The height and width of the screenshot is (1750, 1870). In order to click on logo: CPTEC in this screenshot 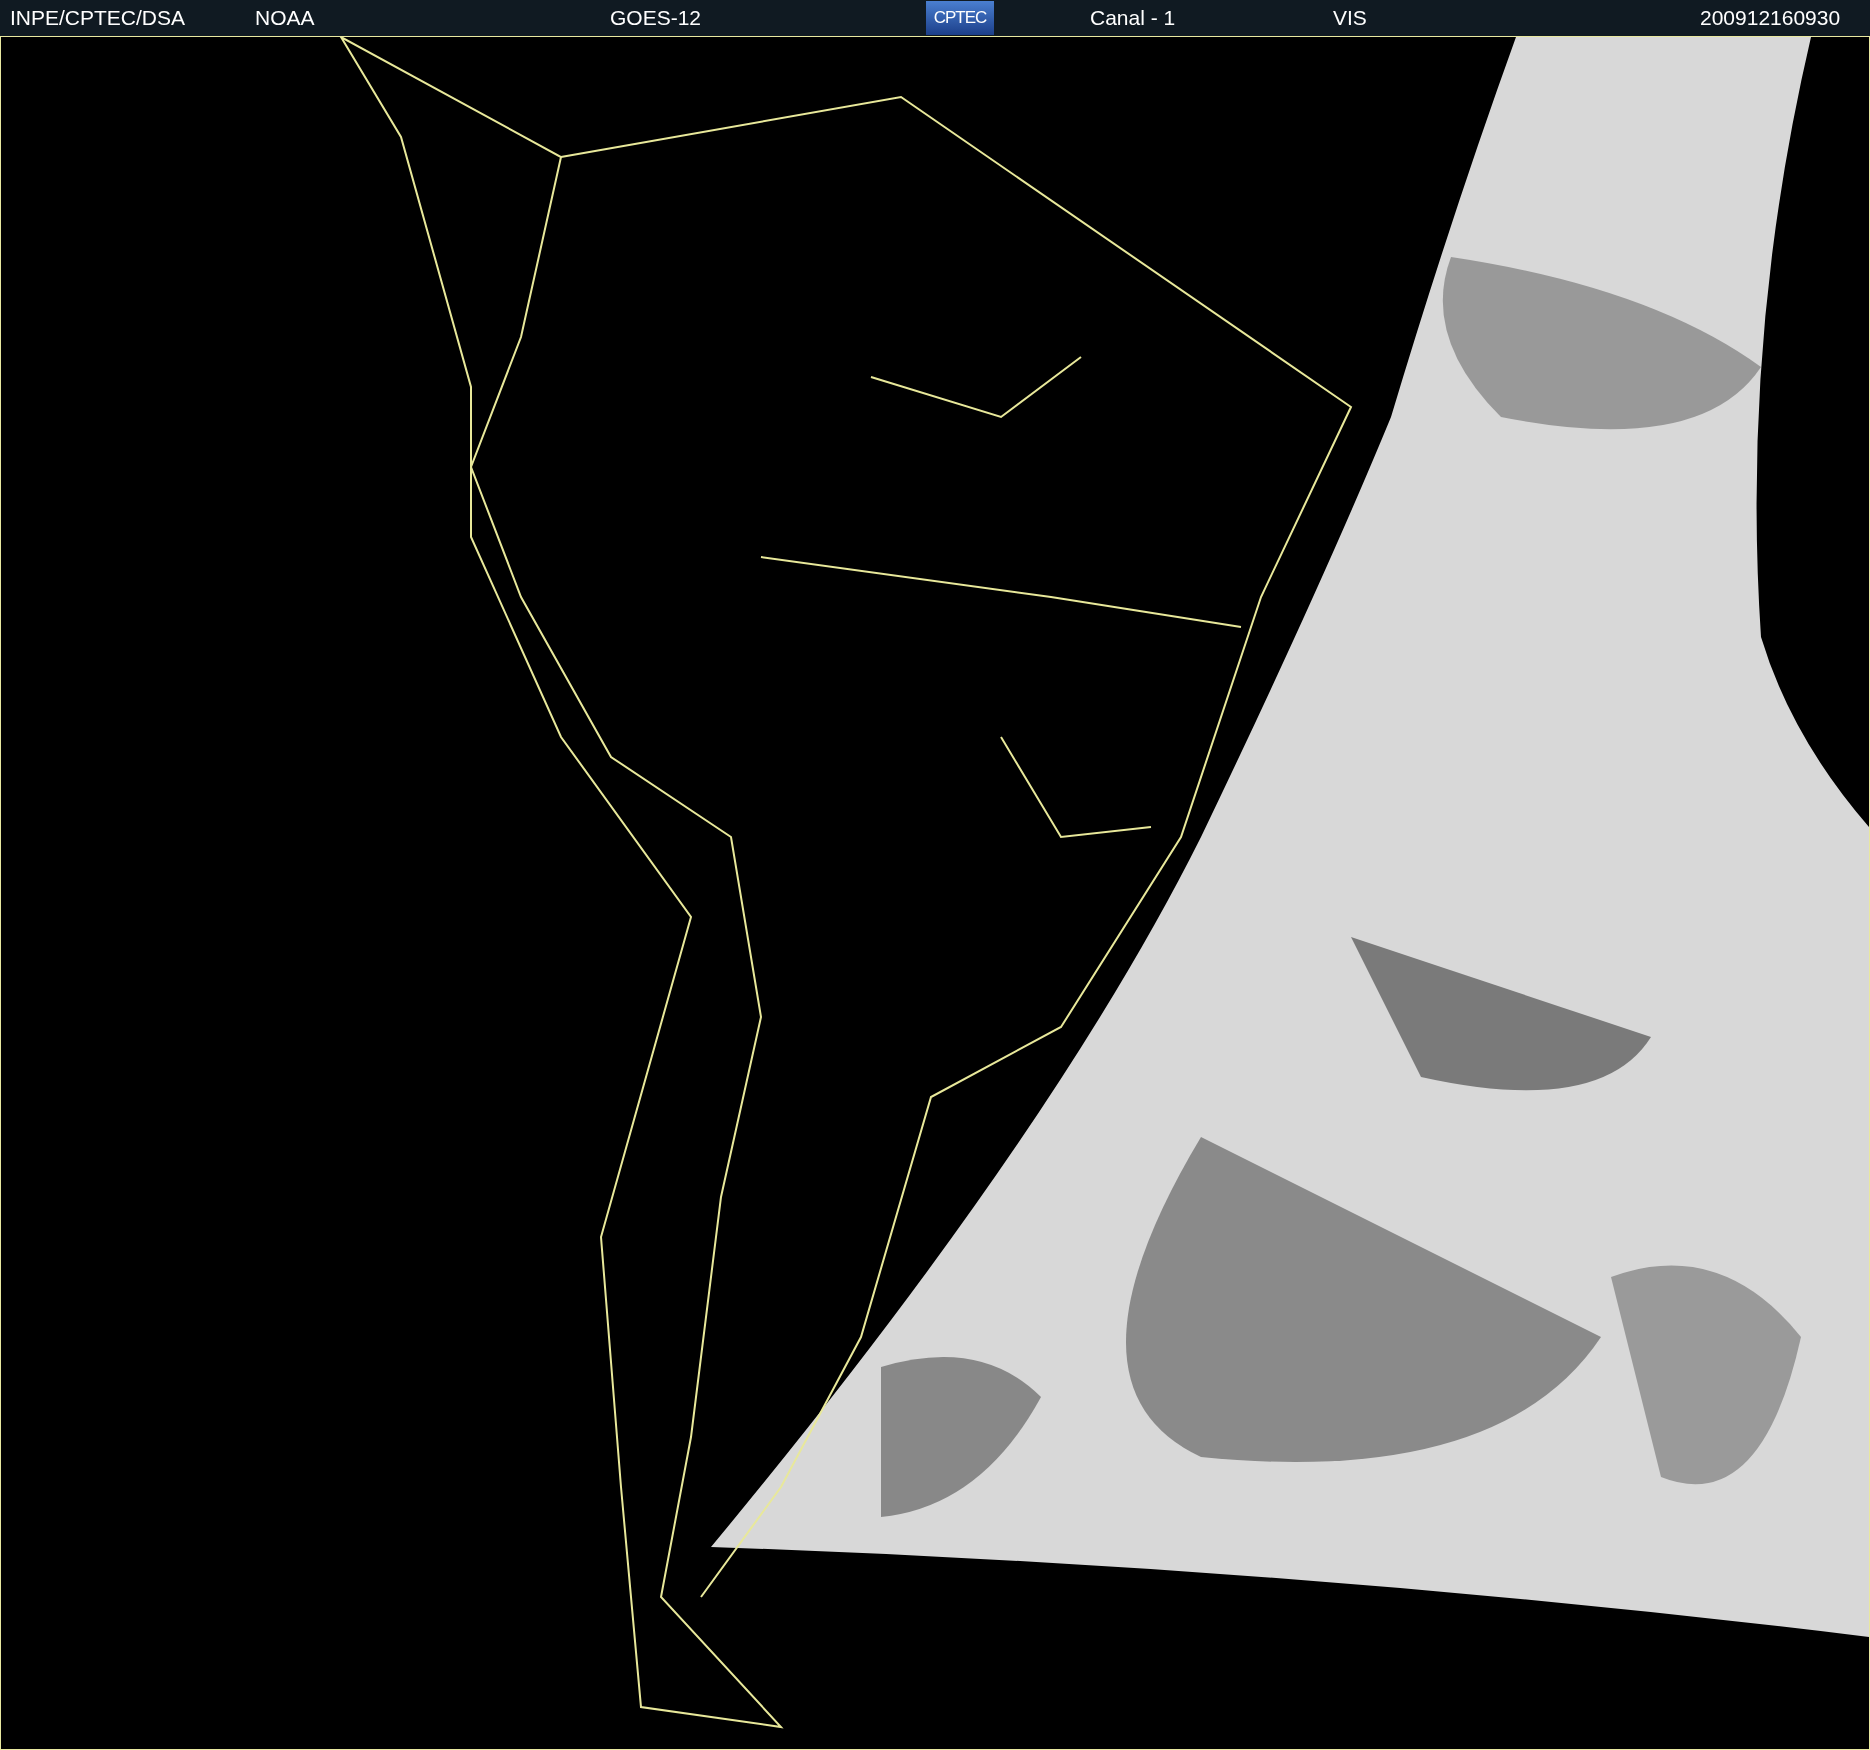, I will do `click(960, 18)`.